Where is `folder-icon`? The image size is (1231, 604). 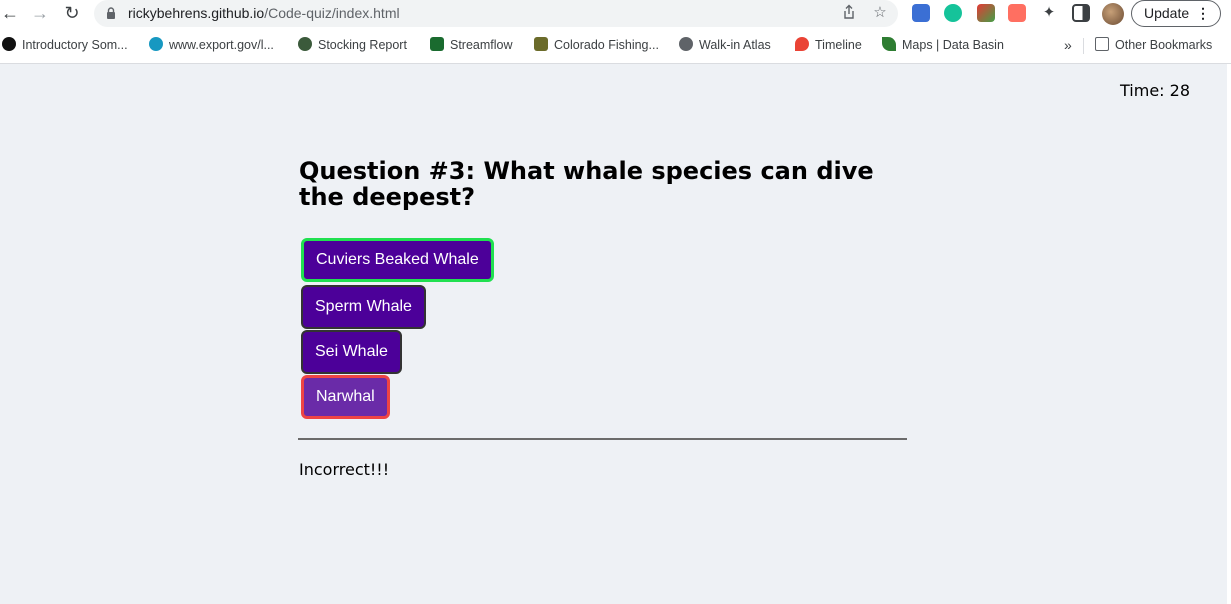 folder-icon is located at coordinates (1102, 44).